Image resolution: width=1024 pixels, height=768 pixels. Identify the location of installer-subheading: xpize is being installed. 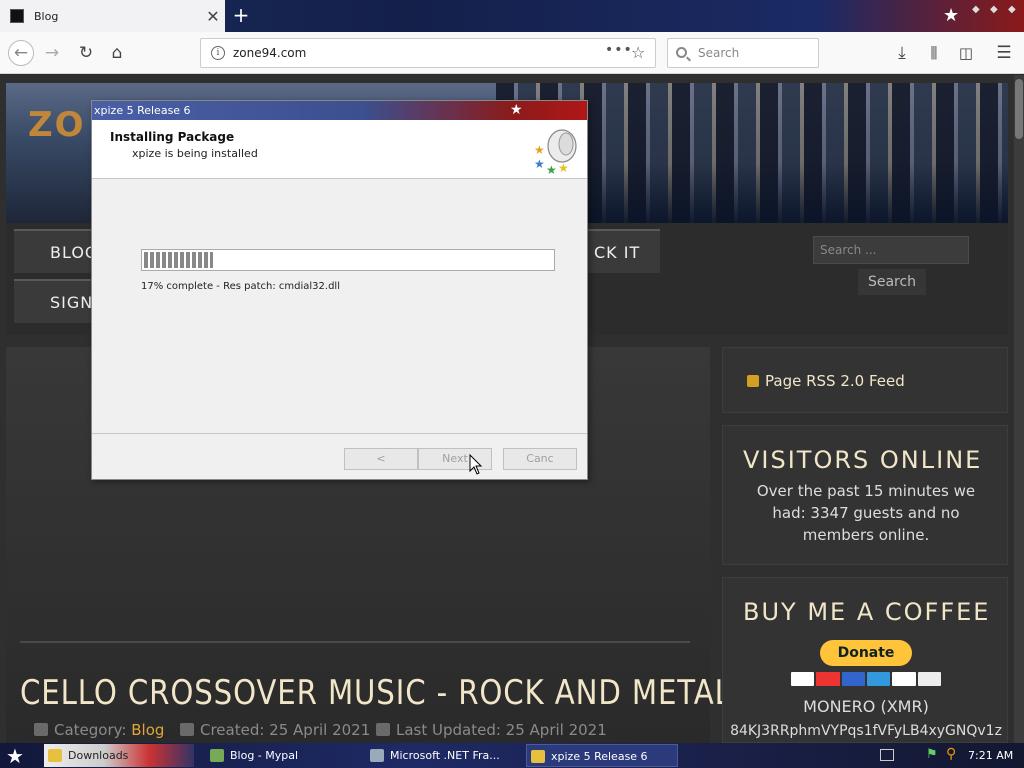
(195, 153).